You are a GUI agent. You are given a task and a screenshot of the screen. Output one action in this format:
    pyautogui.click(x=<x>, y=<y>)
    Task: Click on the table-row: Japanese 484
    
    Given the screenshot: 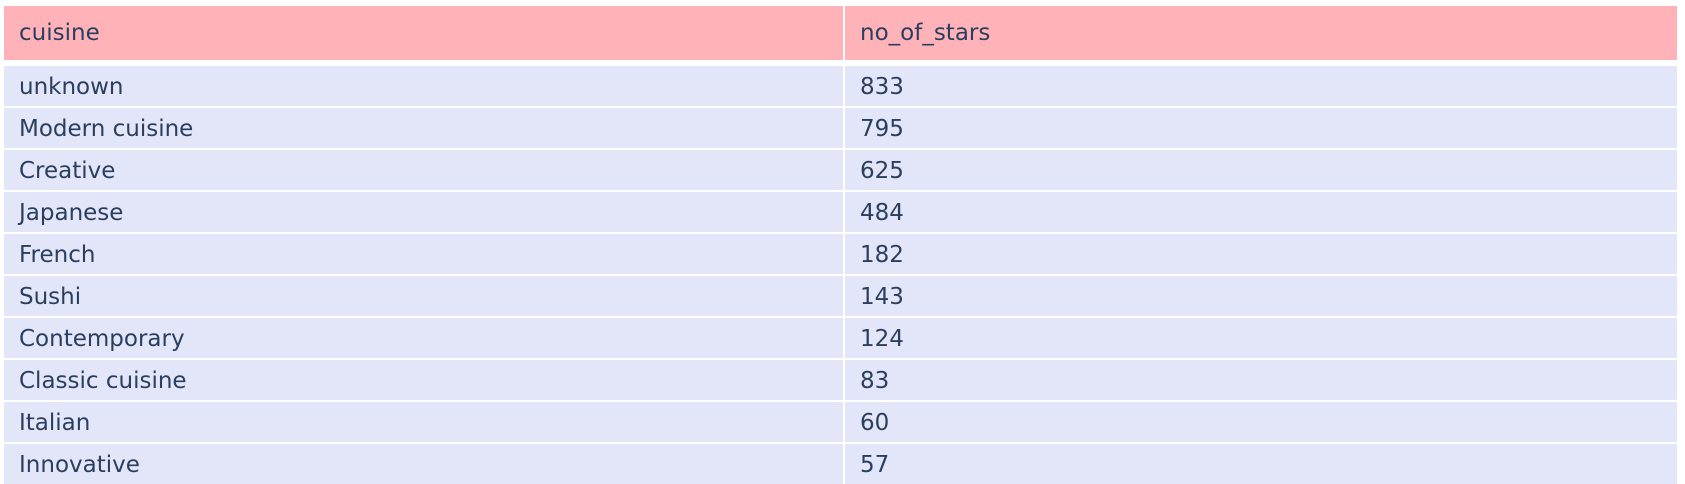 What is the action you would take?
    pyautogui.click(x=840, y=211)
    